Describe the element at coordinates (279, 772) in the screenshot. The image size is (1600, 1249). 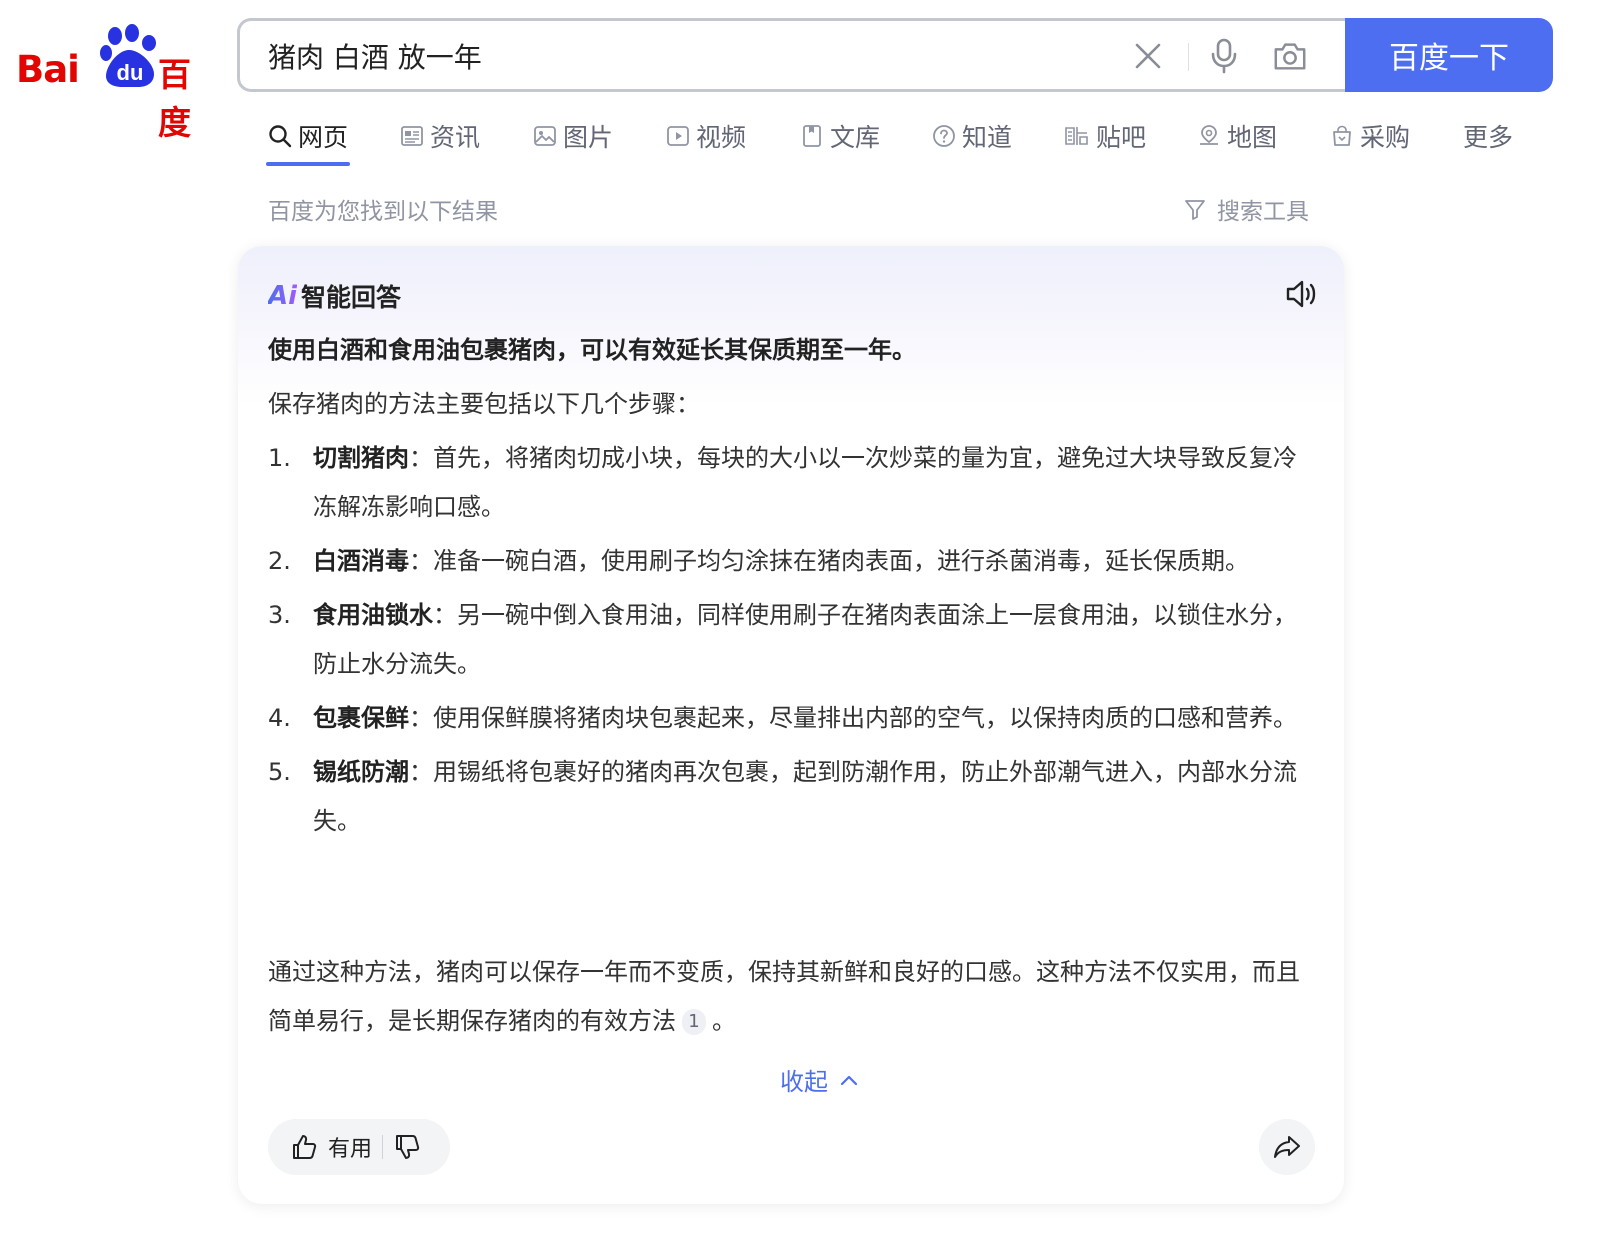
I see `step-number: 5.` at that location.